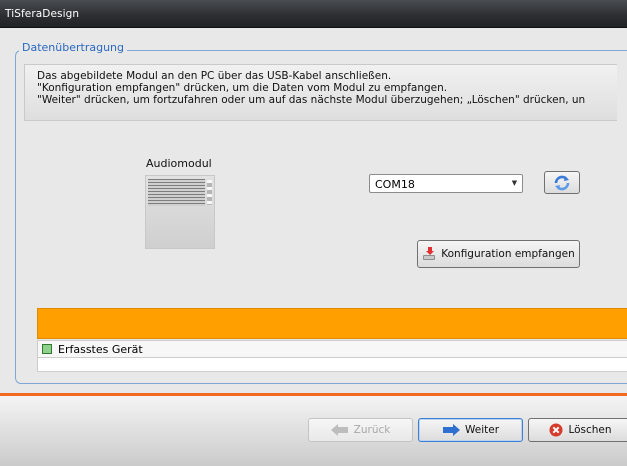  I want to click on delete-icon, so click(556, 430).